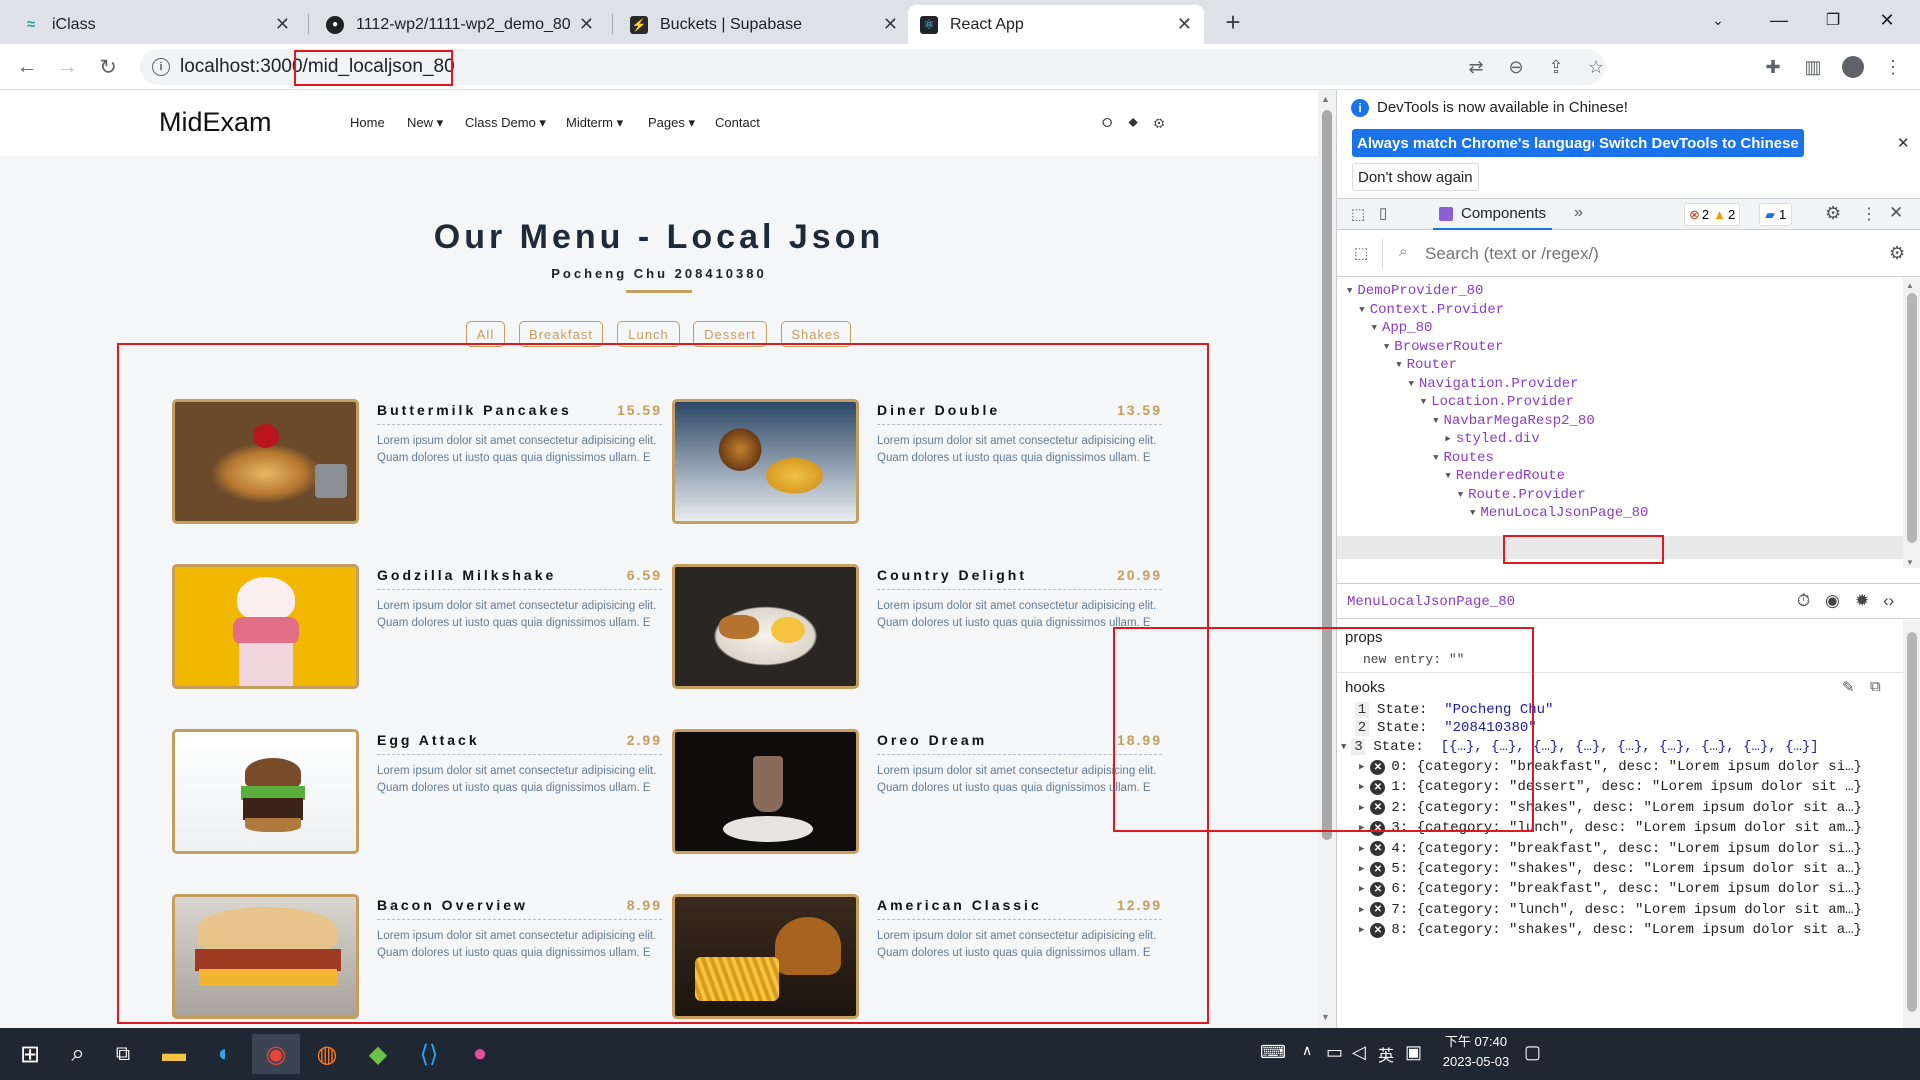  What do you see at coordinates (1699, 143) in the screenshot?
I see `switch-chinese-button: Switch DevTools to Chinese` at bounding box center [1699, 143].